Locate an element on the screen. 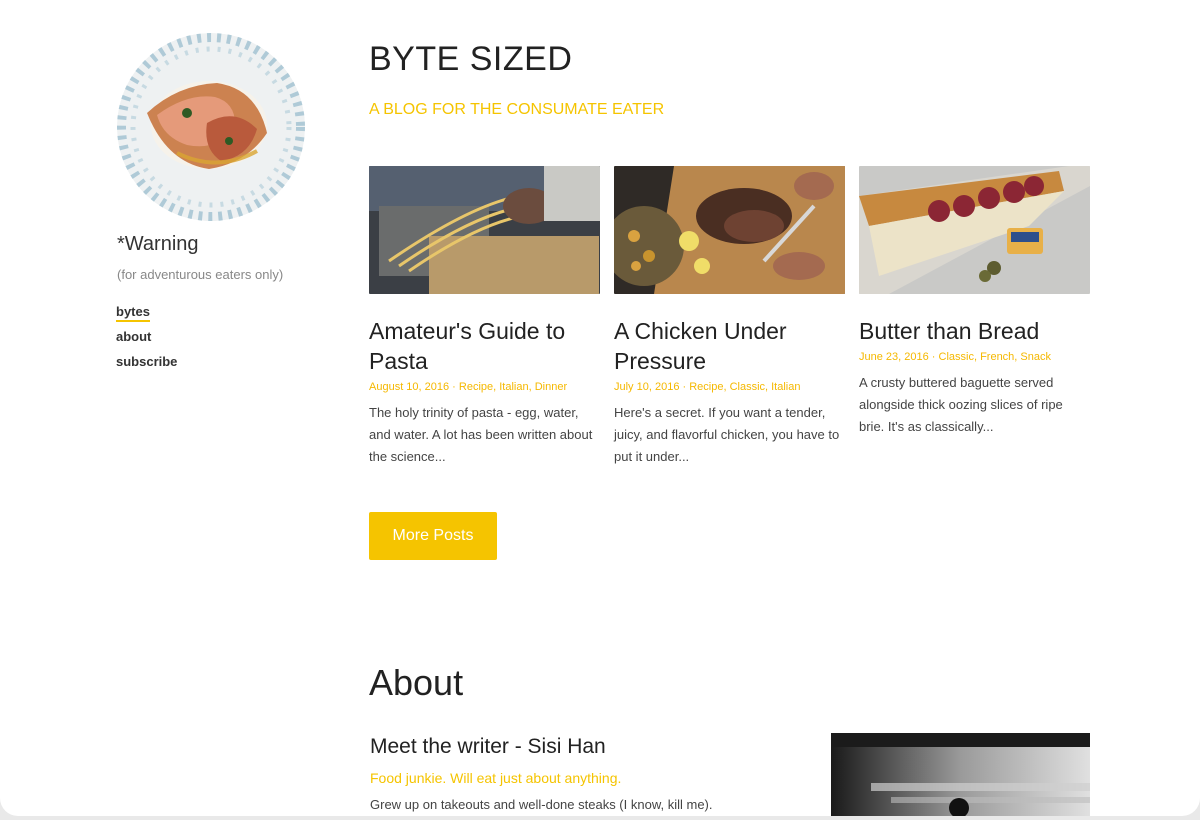 Image resolution: width=1200 pixels, height=820 pixels. more-posts-button: More Posts is located at coordinates (433, 536).